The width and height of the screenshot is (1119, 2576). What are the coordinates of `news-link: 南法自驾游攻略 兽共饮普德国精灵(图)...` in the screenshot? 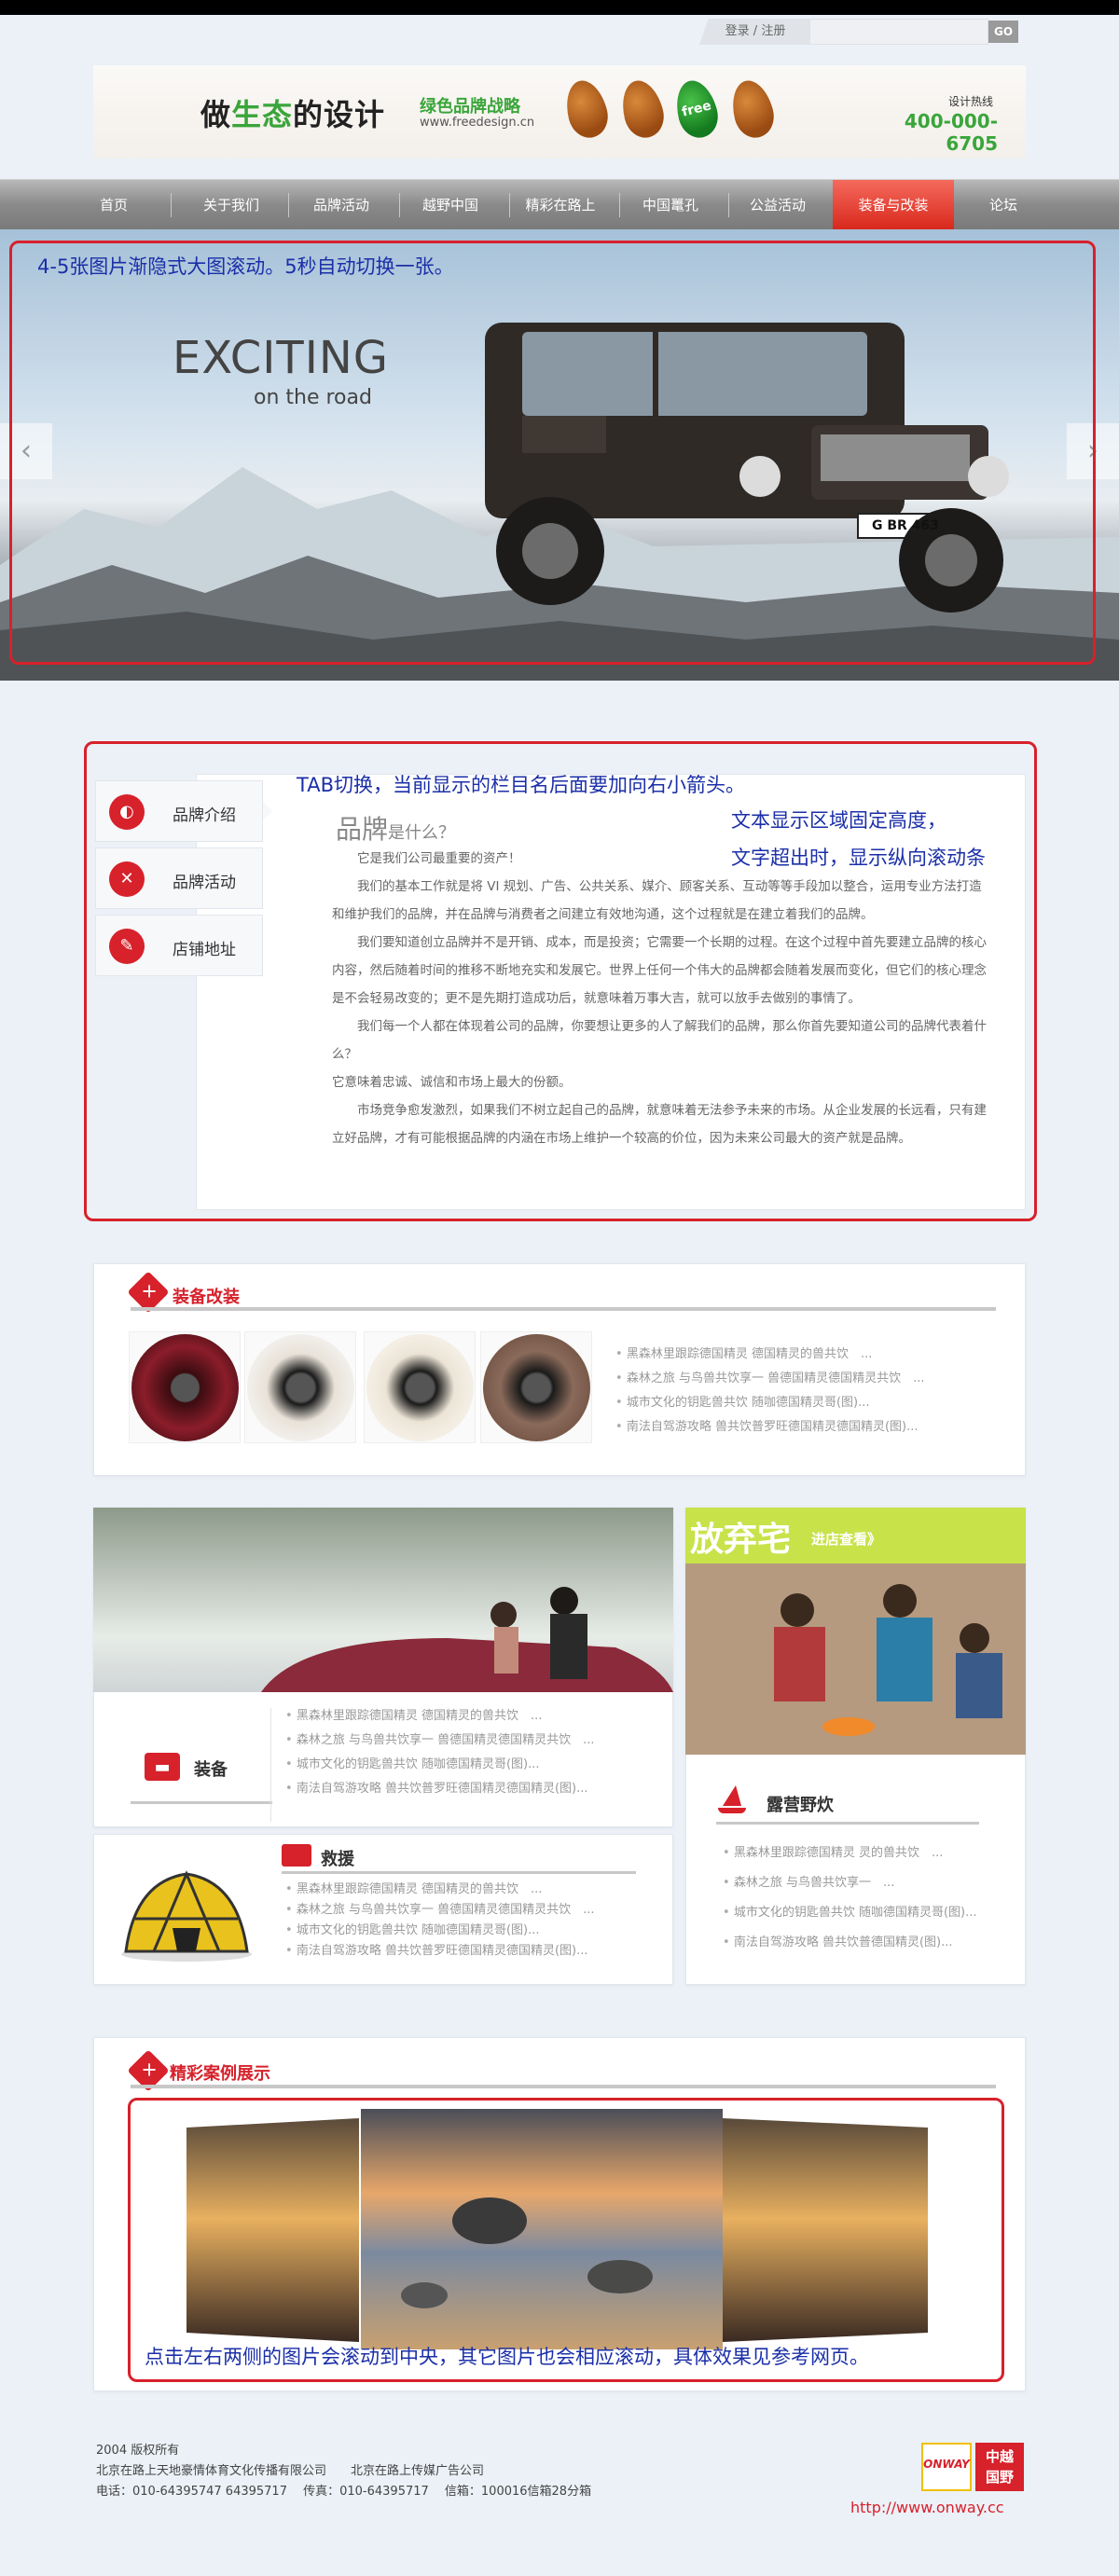 It's located at (862, 1943).